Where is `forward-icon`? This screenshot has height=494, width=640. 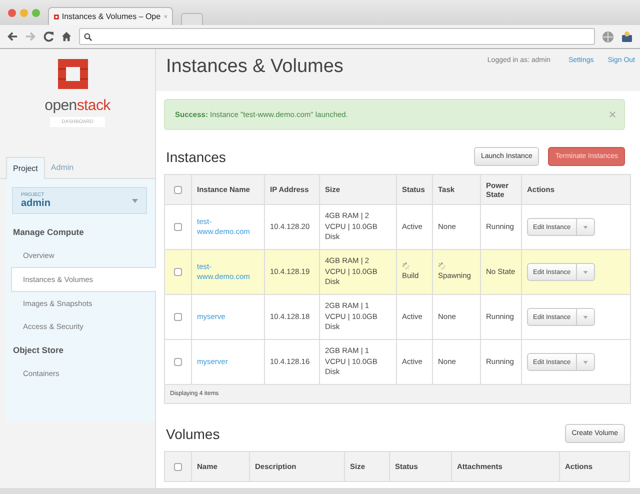
forward-icon is located at coordinates (30, 36).